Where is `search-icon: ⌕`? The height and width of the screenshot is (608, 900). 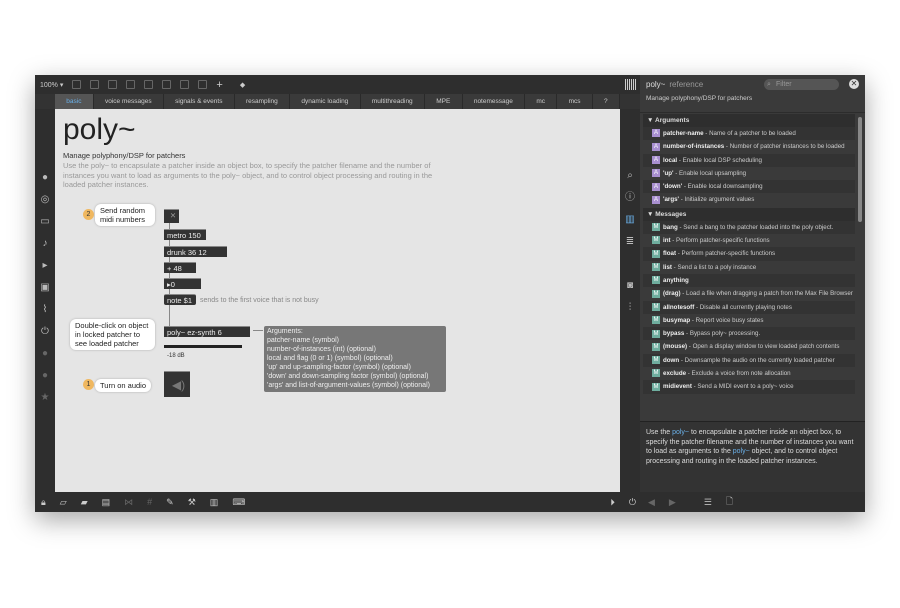 search-icon: ⌕ is located at coordinates (630, 176).